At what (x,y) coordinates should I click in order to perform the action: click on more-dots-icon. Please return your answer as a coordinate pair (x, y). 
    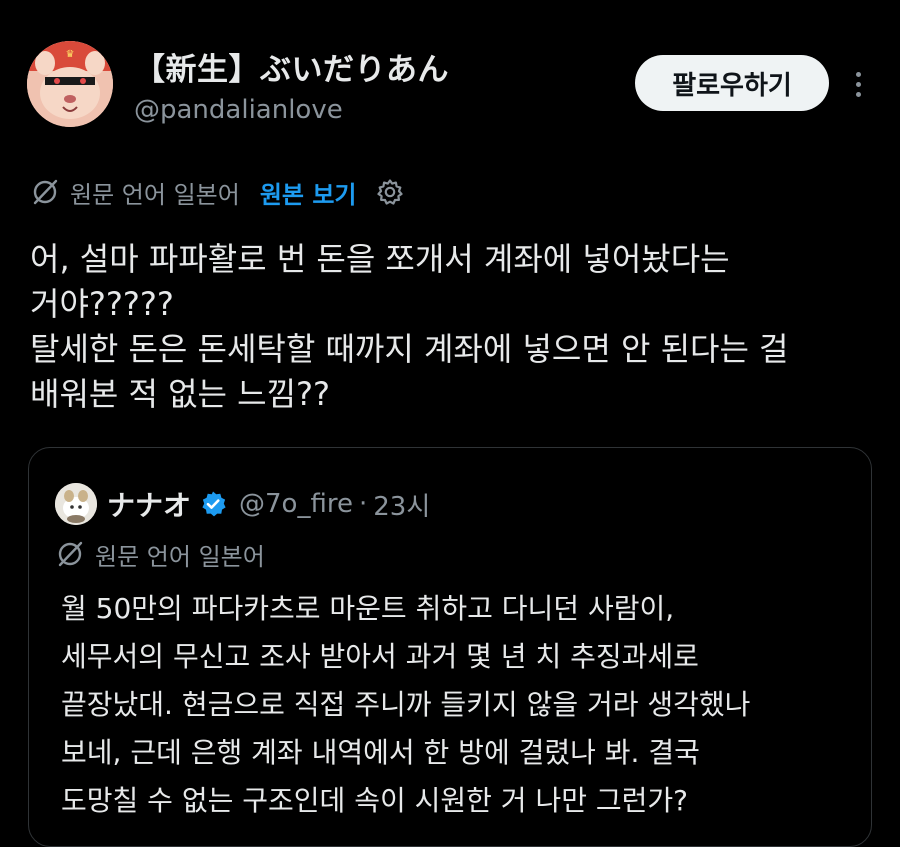
    Looking at the image, I should click on (858, 74).